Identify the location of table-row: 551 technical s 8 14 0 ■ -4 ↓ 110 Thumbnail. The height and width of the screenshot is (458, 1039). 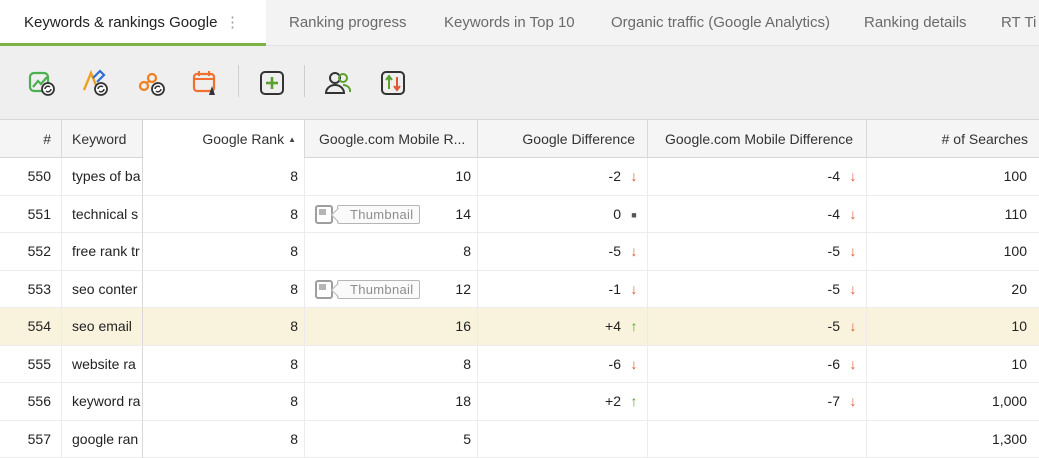
(519, 214).